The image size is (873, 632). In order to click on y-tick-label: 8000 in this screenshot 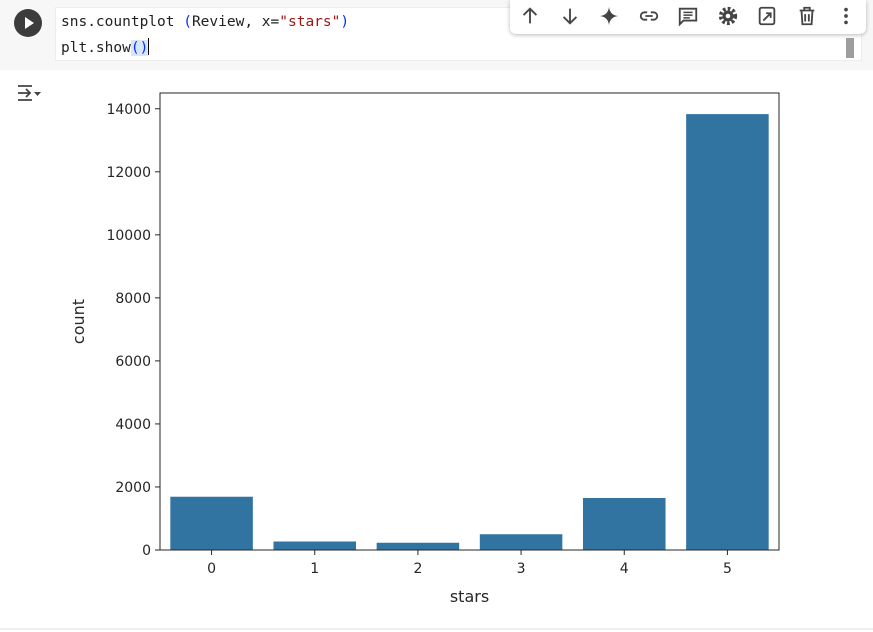, I will do `click(133, 299)`.